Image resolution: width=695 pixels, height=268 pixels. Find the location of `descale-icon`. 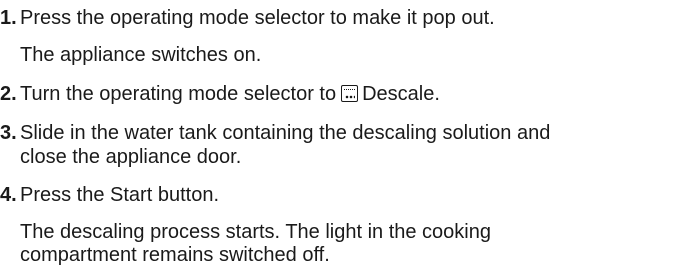

descale-icon is located at coordinates (350, 93).